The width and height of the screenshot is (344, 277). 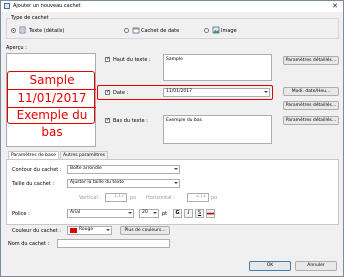 What do you see at coordinates (29, 244) in the screenshot?
I see `stamp-name-label: Nom du cachet :` at bounding box center [29, 244].